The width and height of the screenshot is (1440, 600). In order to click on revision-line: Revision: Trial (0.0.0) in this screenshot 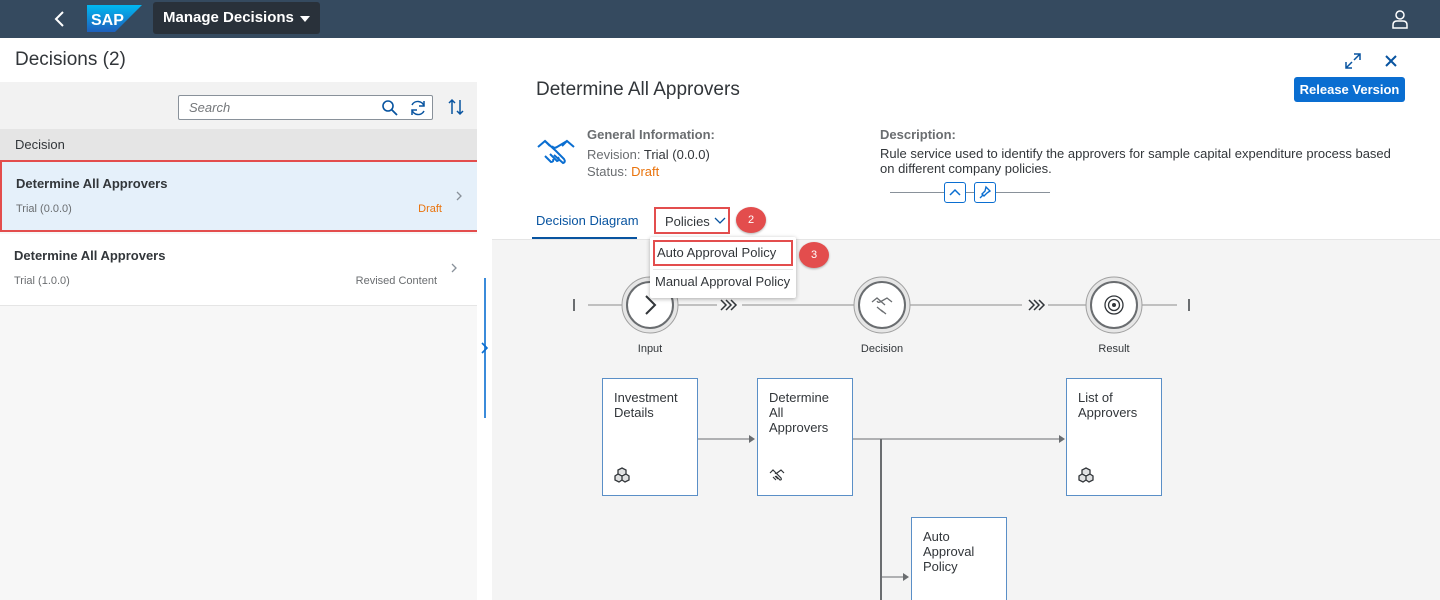, I will do `click(648, 154)`.